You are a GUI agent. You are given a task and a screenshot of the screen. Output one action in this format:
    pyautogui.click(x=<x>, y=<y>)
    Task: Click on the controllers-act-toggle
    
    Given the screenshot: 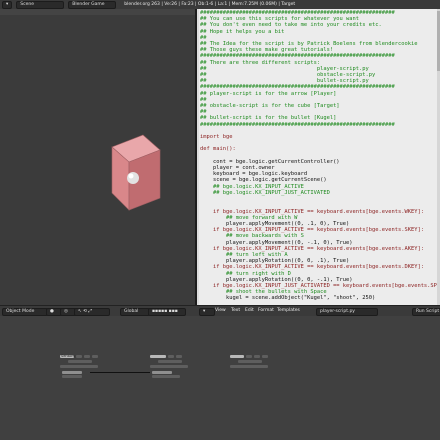 What is the action you would take?
    pyautogui.click(x=179, y=356)
    